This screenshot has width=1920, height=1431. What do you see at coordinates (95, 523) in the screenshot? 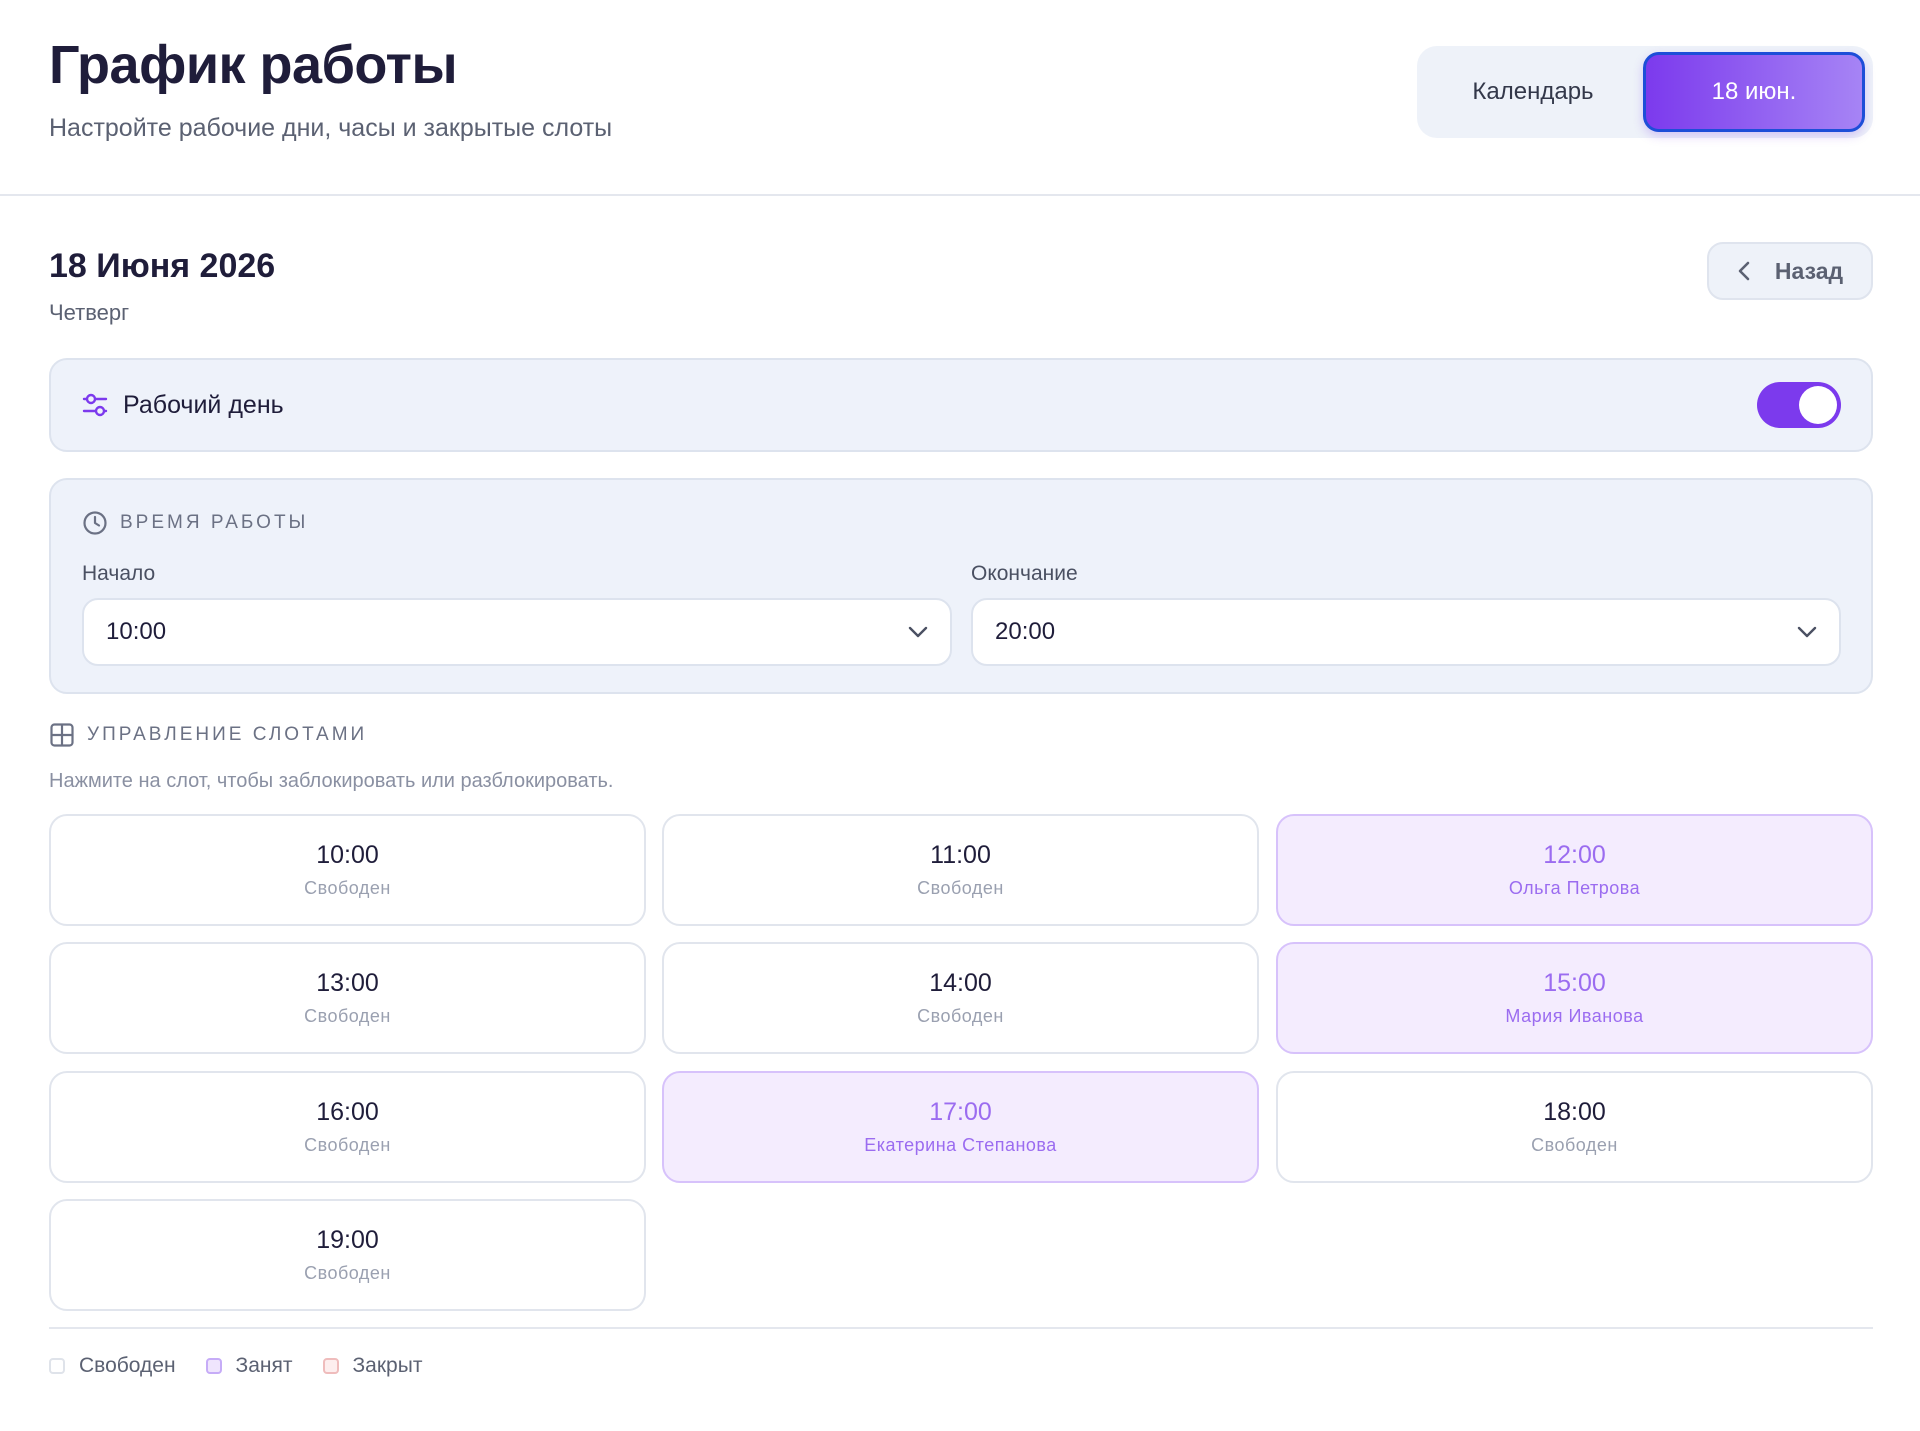
I see `clock-icon` at bounding box center [95, 523].